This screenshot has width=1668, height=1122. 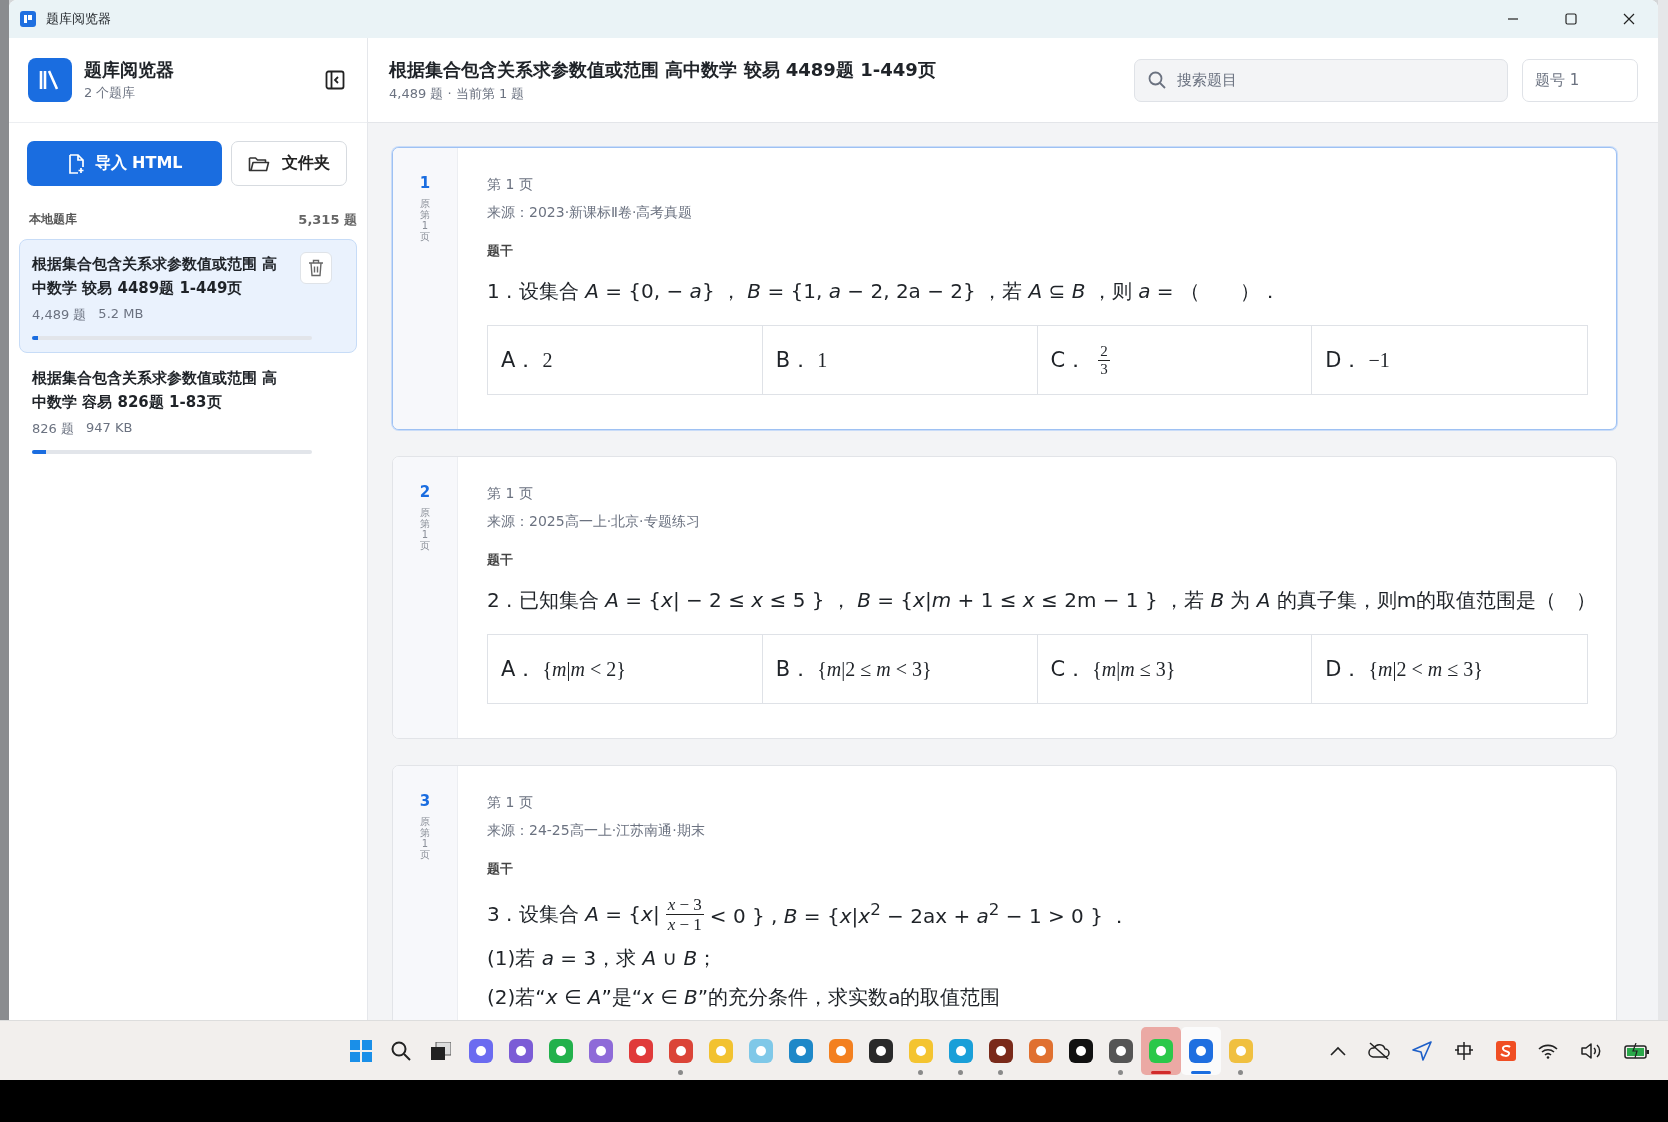 What do you see at coordinates (596, 831) in the screenshot?
I see `source-label: 来源：24-25高一上·江苏南通·期末` at bounding box center [596, 831].